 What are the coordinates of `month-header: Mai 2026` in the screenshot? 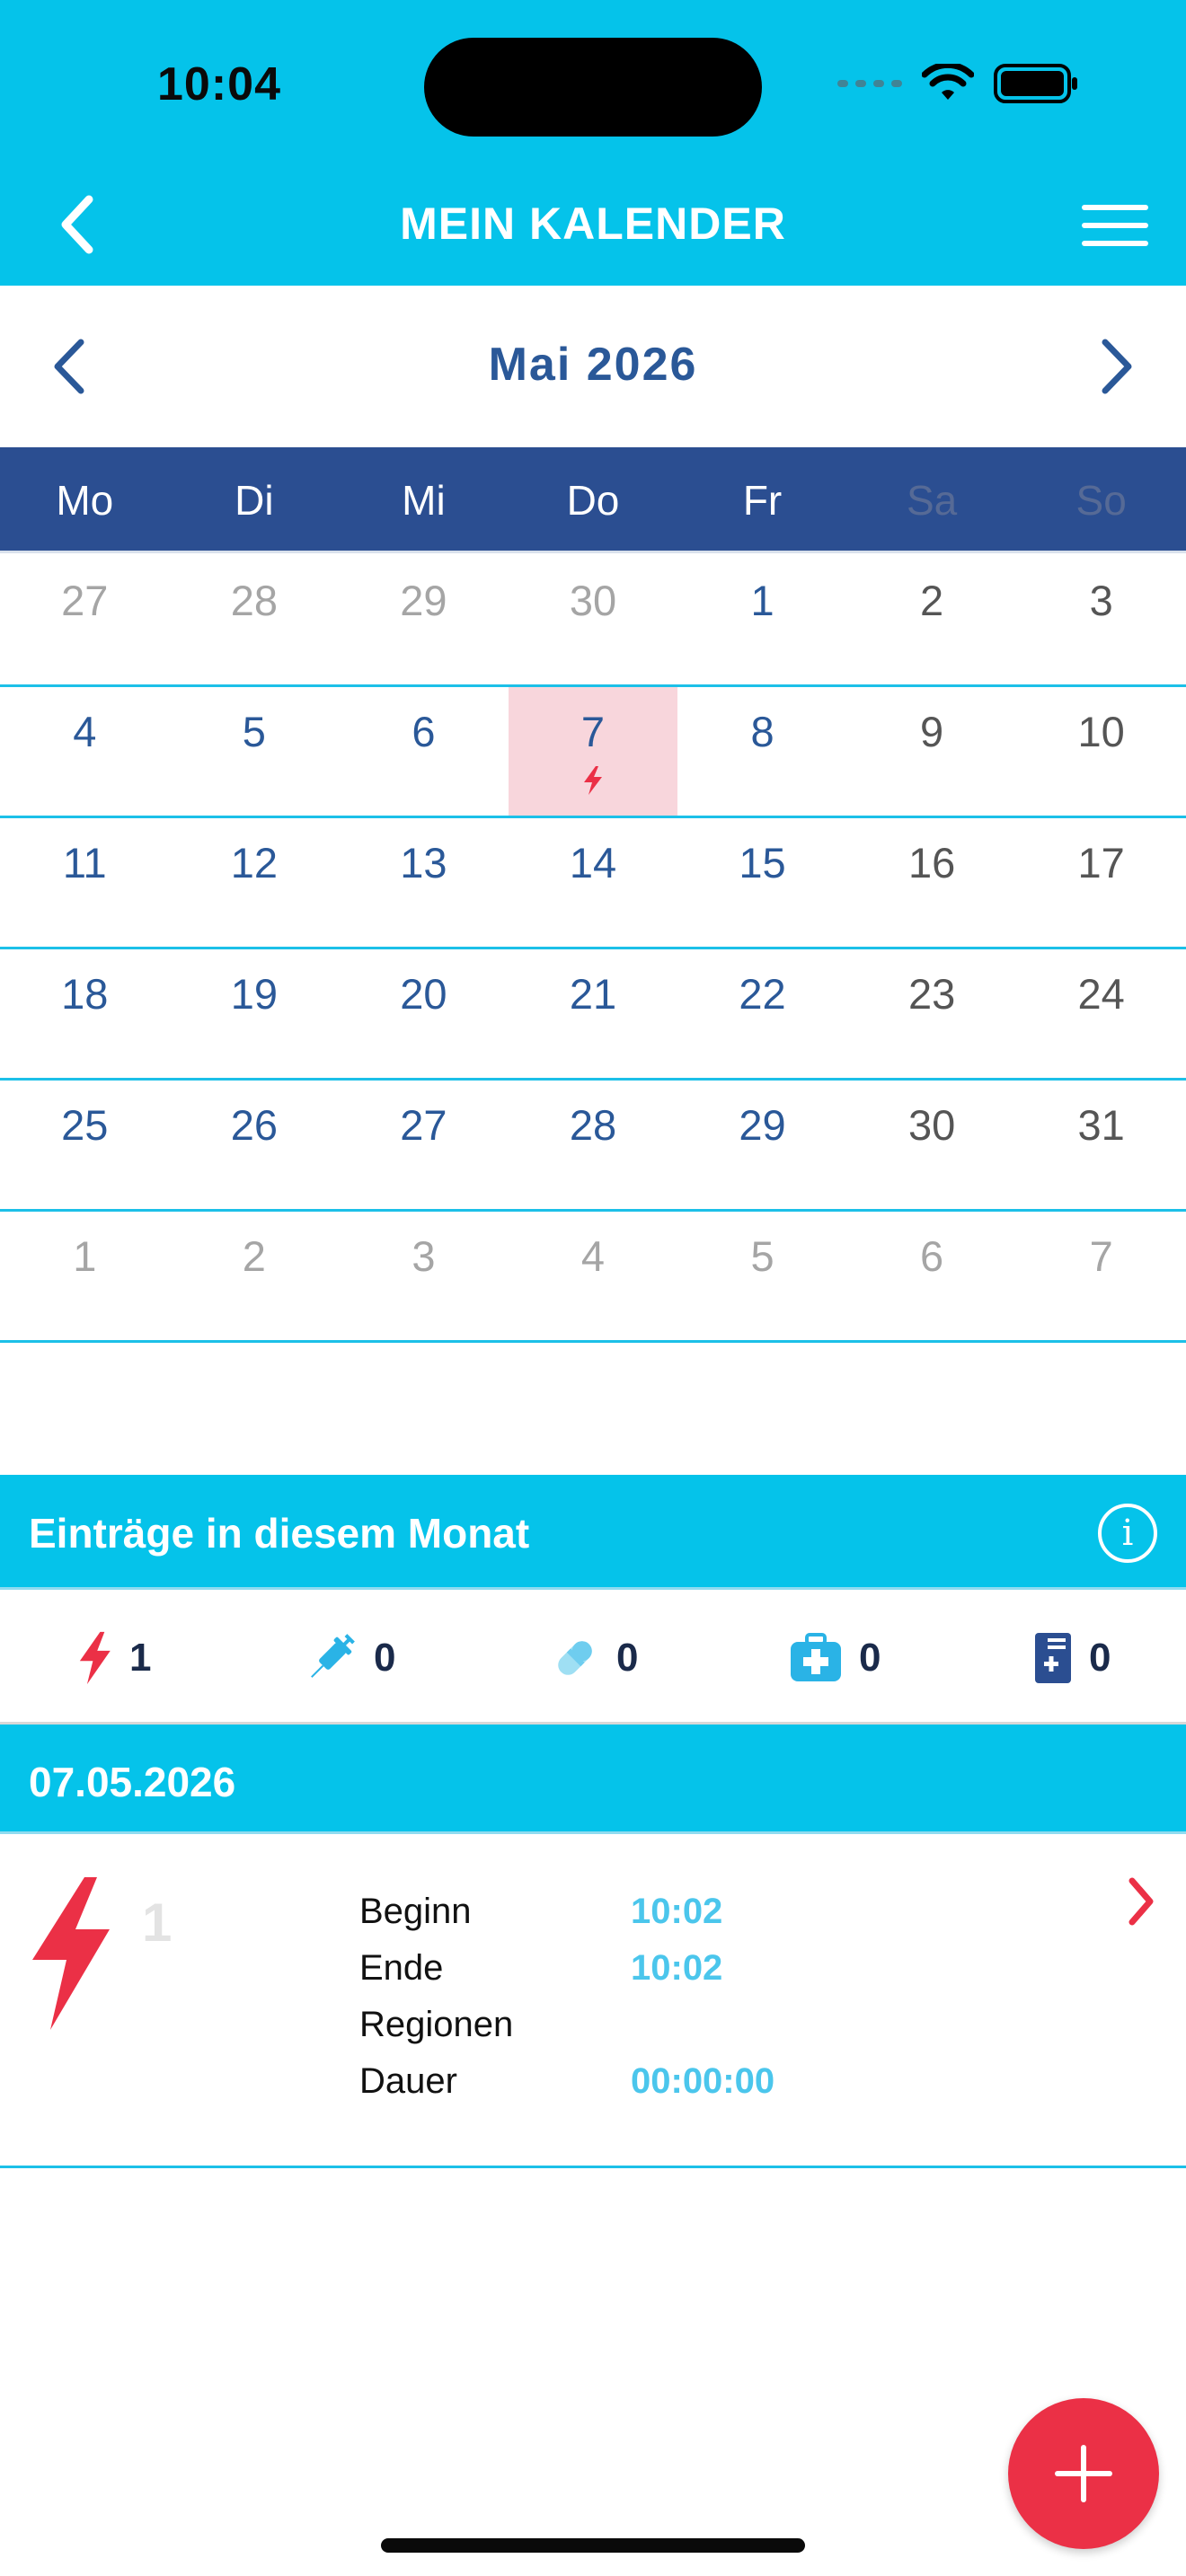 It's located at (593, 366).